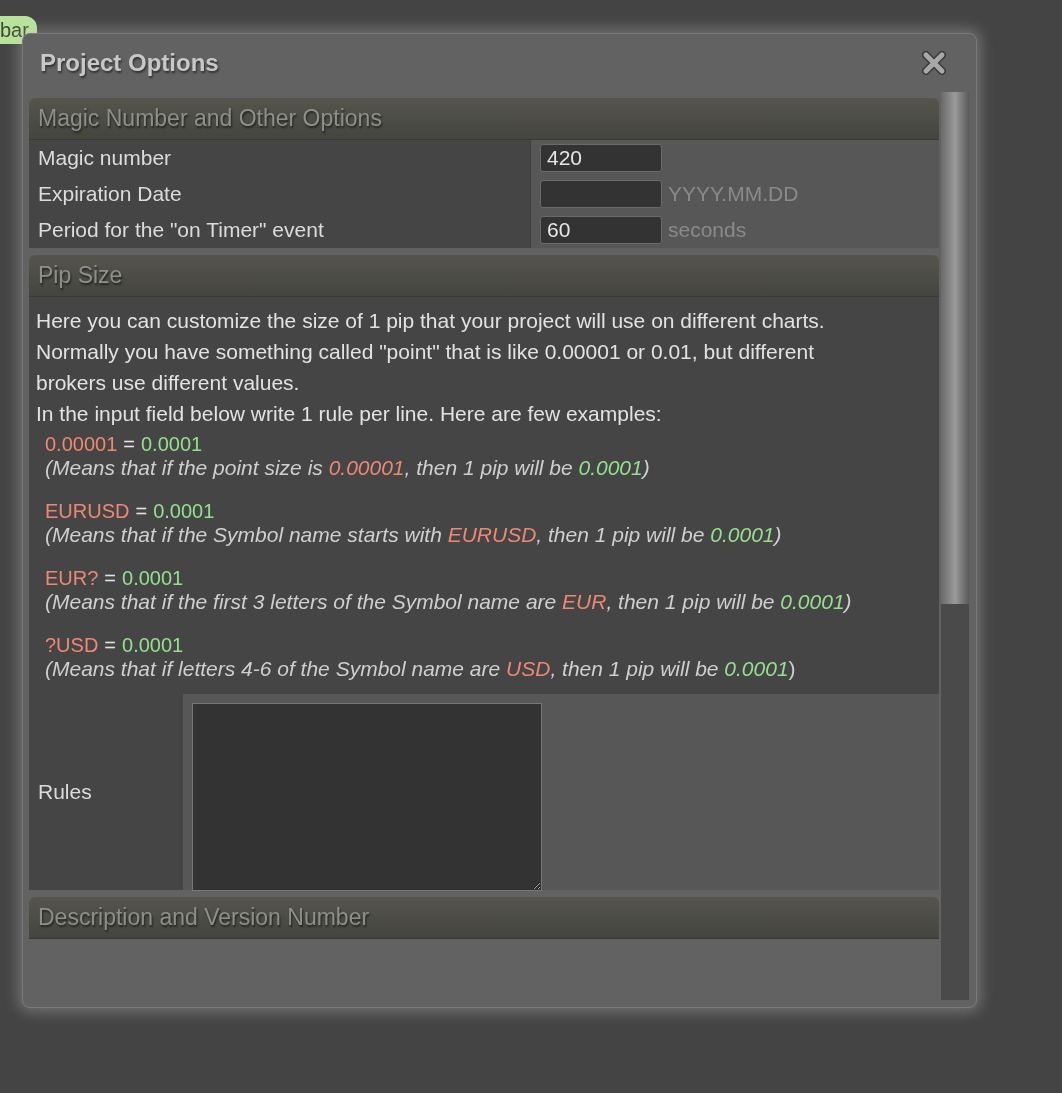  Describe the element at coordinates (129, 63) in the screenshot. I see `window-title: Project Options` at that location.